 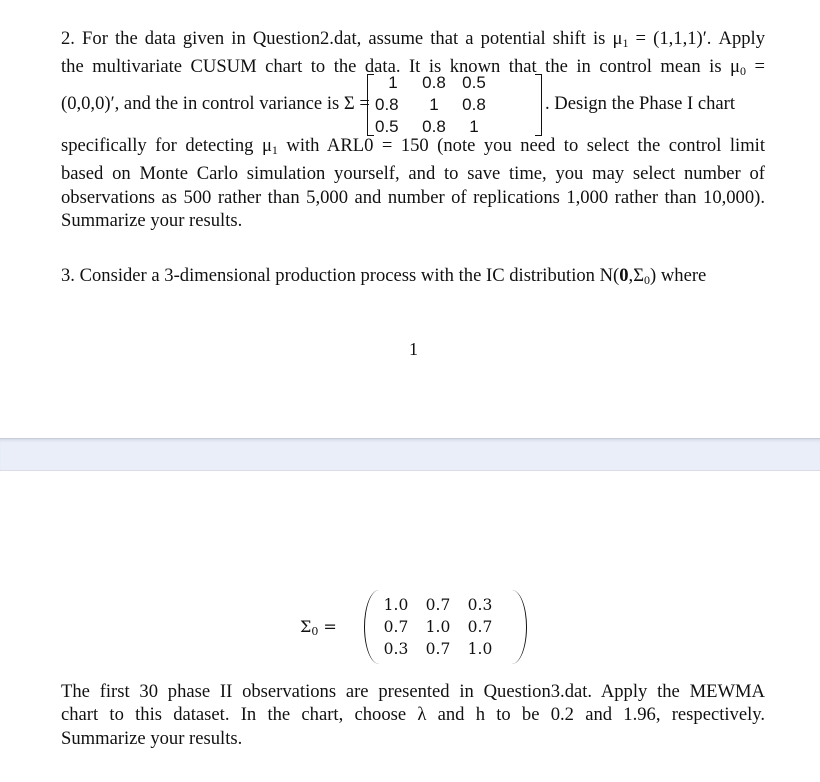 What do you see at coordinates (306, 626) in the screenshot?
I see `sigma-symbol: Σ` at bounding box center [306, 626].